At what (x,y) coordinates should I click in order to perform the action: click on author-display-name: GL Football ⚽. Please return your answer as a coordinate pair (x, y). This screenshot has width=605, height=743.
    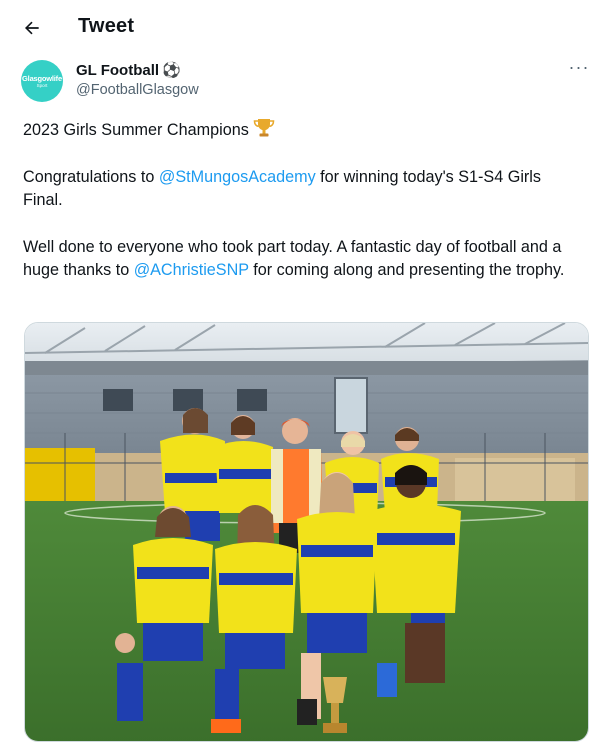
    Looking at the image, I should click on (128, 70).